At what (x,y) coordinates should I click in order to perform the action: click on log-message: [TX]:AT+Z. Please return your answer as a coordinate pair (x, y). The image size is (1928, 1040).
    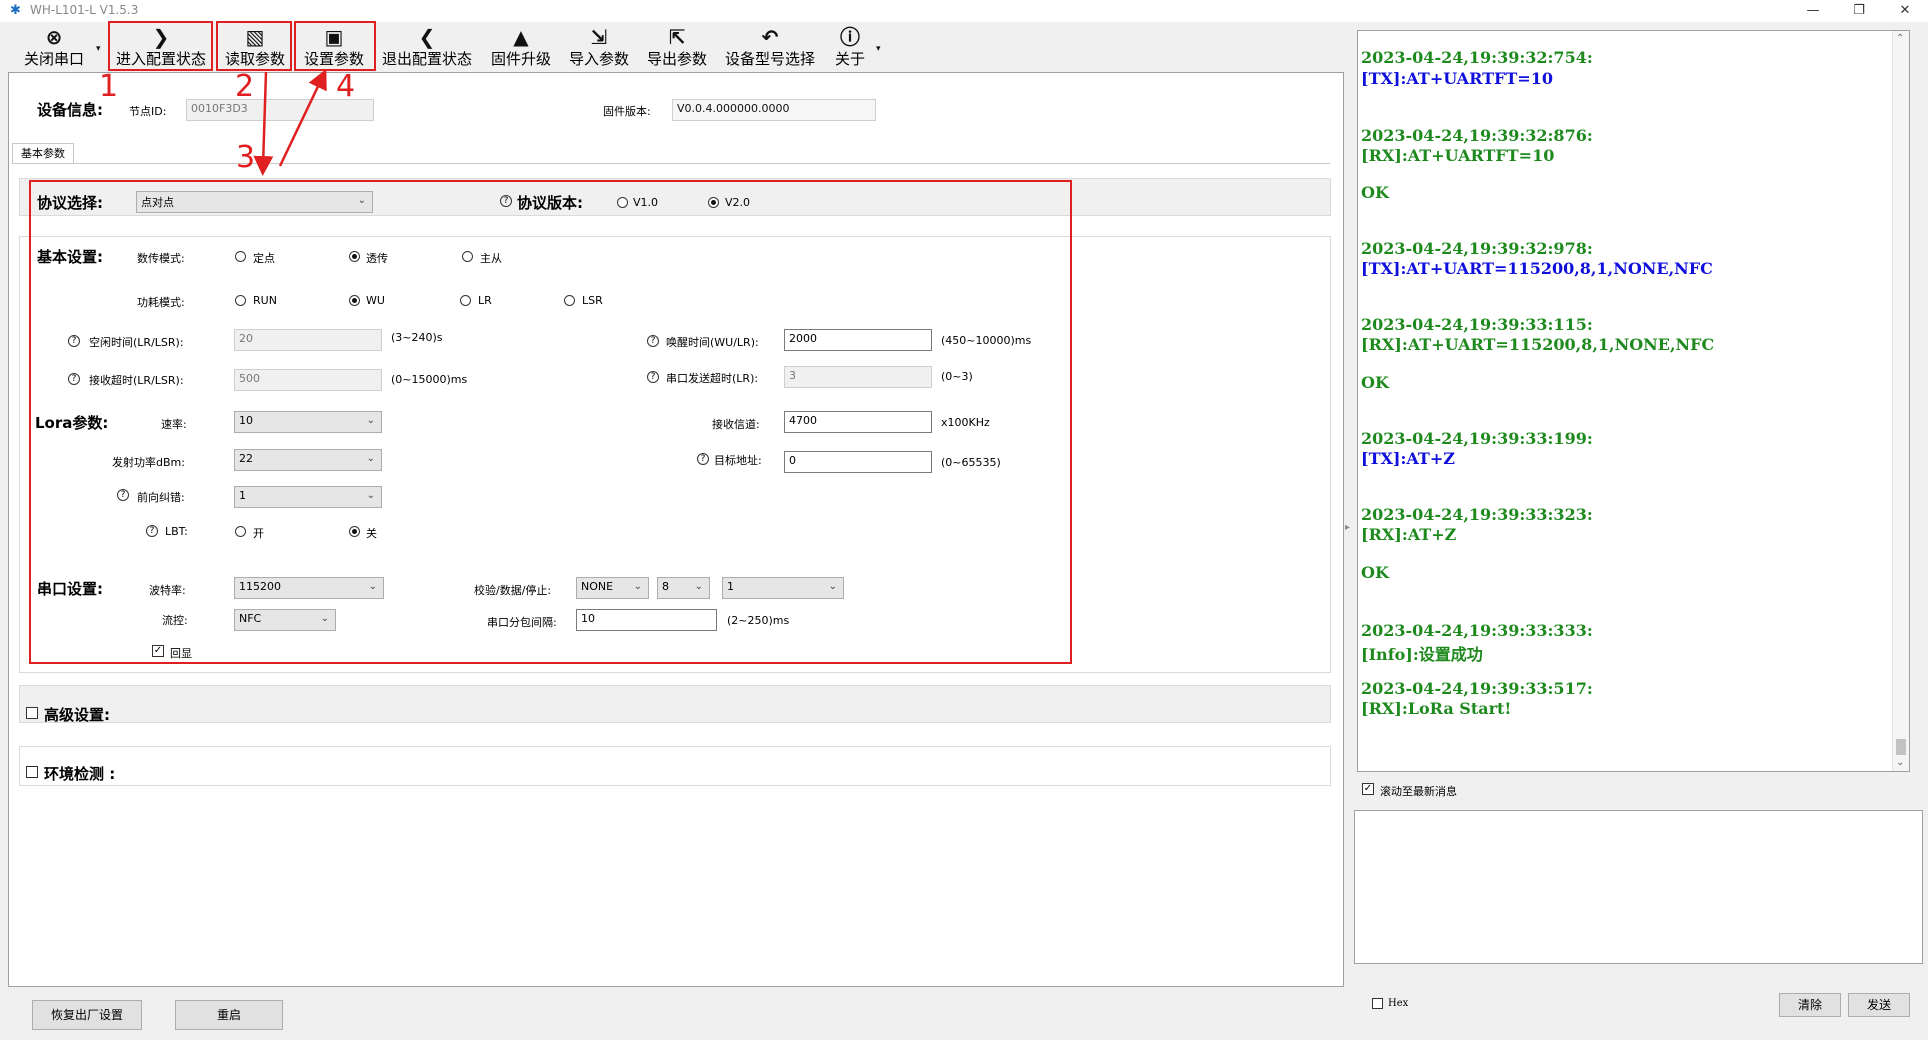
    Looking at the image, I should click on (1408, 458).